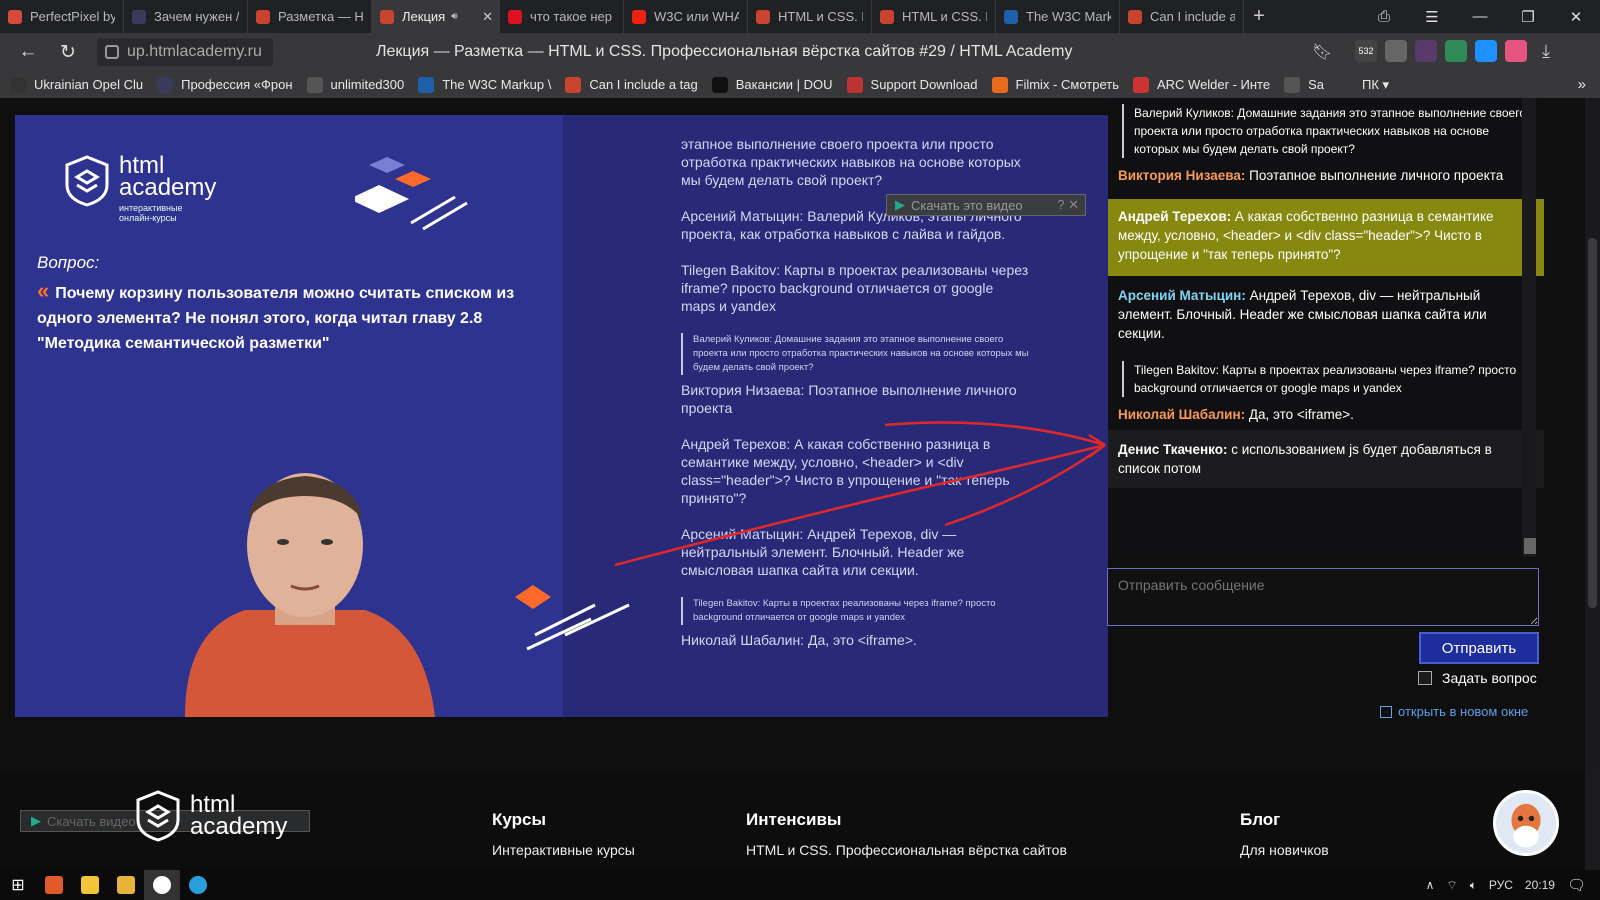 This screenshot has width=1600, height=900. Describe the element at coordinates (772, 84) in the screenshot. I see `bookmark-item: Вакансии | DOU` at that location.